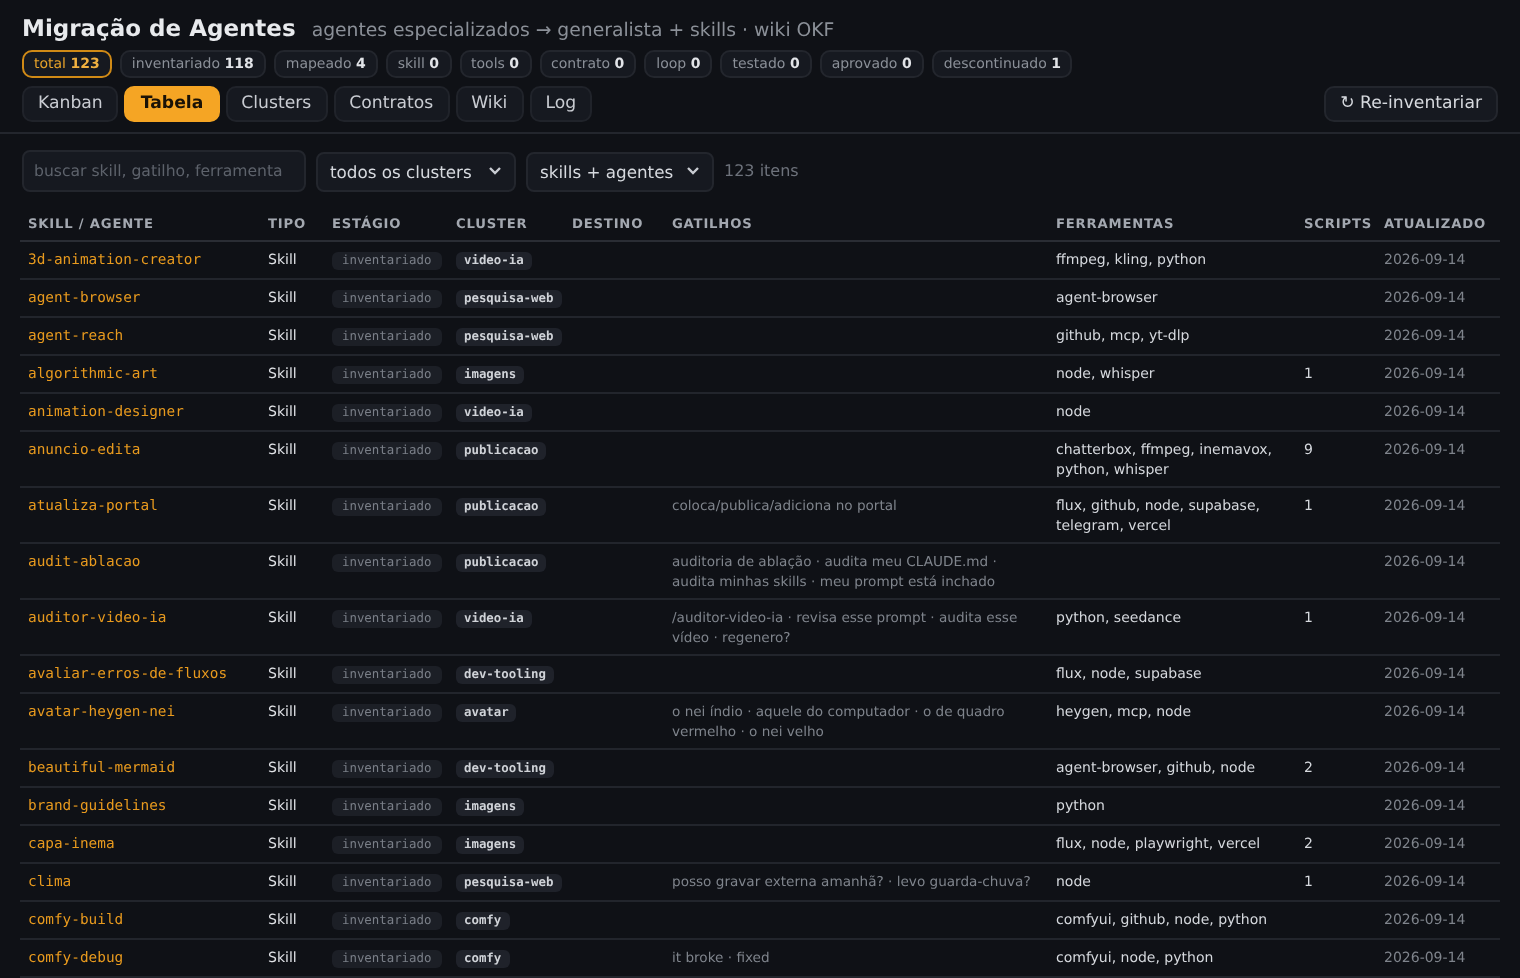 Image resolution: width=1520 pixels, height=978 pixels. Describe the element at coordinates (159, 28) in the screenshot. I see `app-title: Migração de Agentes` at that location.